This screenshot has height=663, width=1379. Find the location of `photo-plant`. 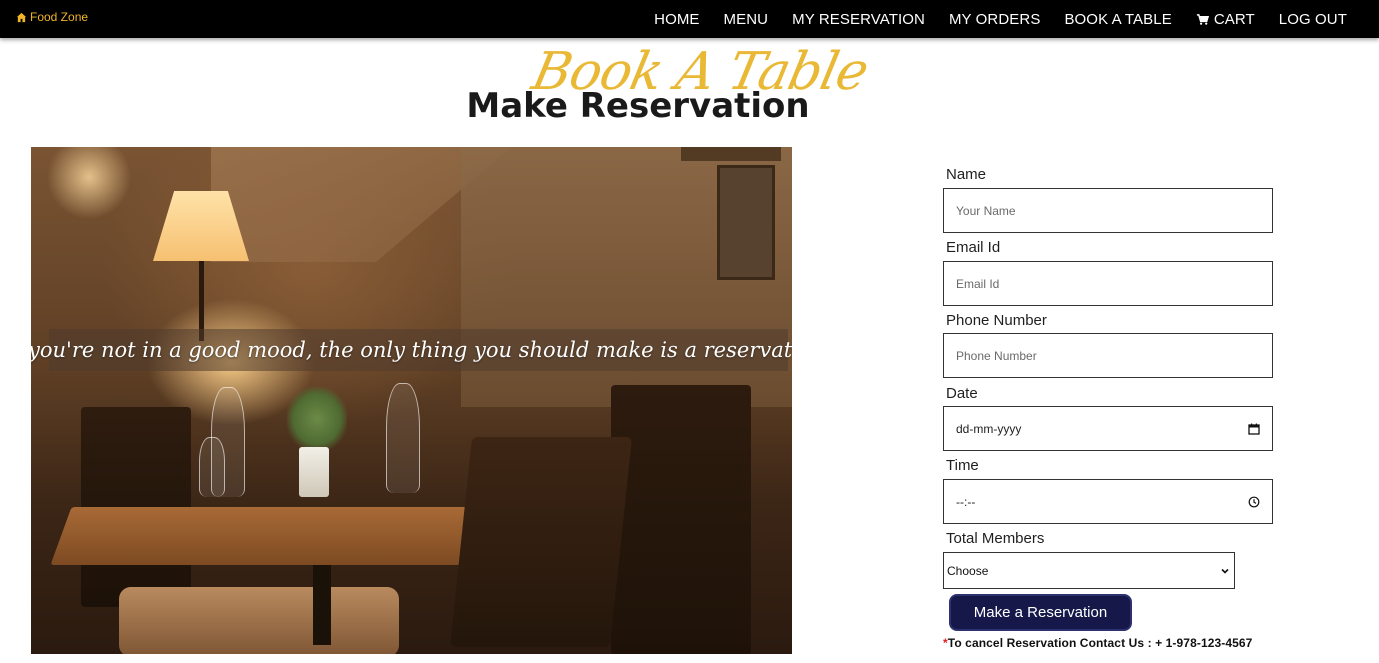

photo-plant is located at coordinates (317, 419).